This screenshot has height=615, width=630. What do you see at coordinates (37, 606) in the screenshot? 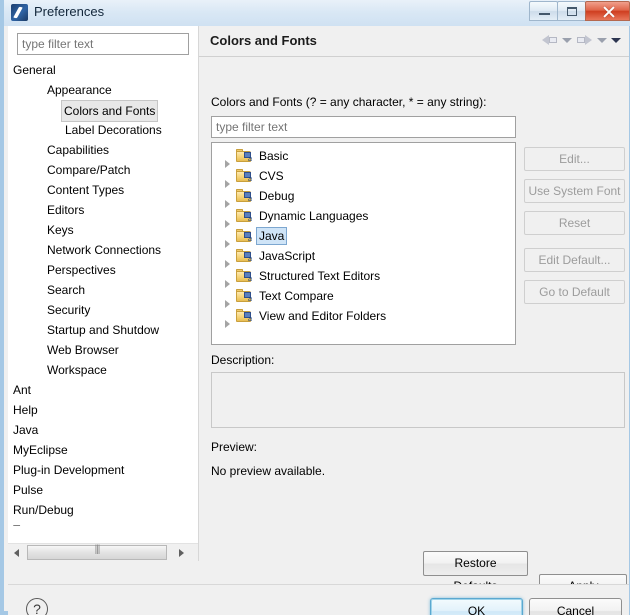
I see `help-icon: ?` at bounding box center [37, 606].